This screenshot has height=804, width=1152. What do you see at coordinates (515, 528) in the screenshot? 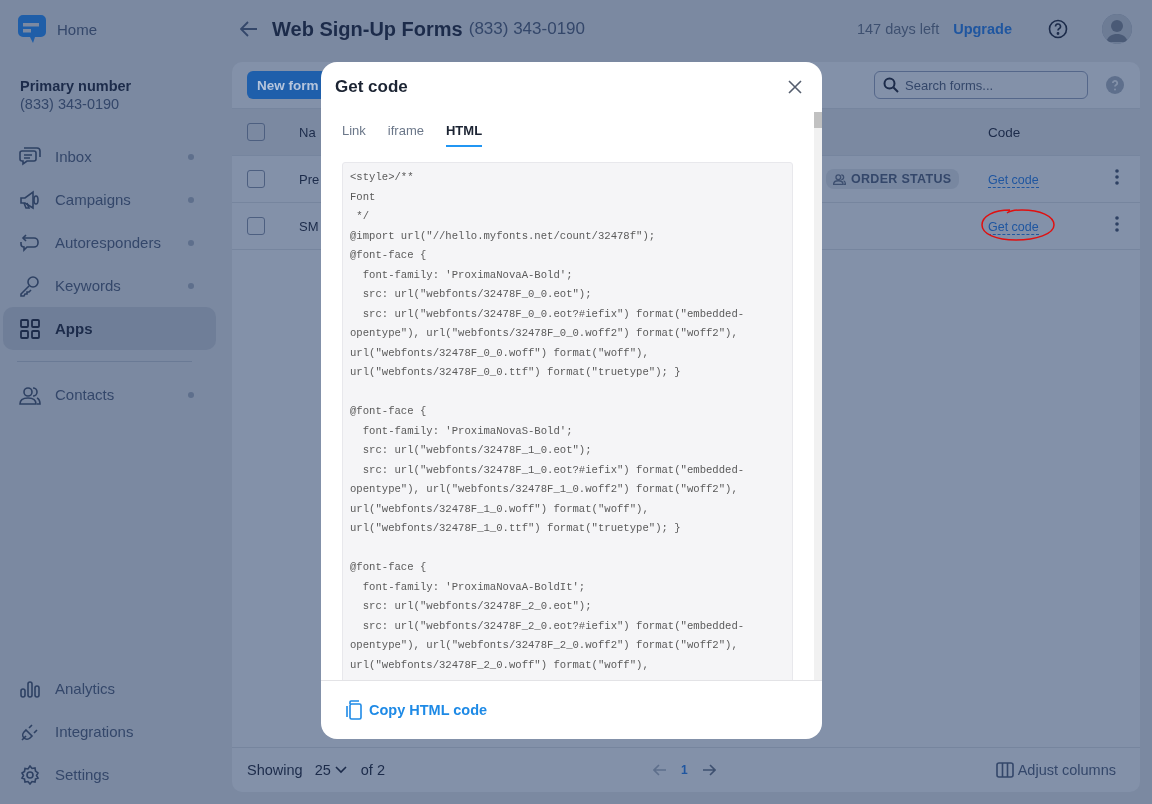
I see `code-line: url("webfonts/32478F_1_0.ttf") format("truetype"); }` at bounding box center [515, 528].